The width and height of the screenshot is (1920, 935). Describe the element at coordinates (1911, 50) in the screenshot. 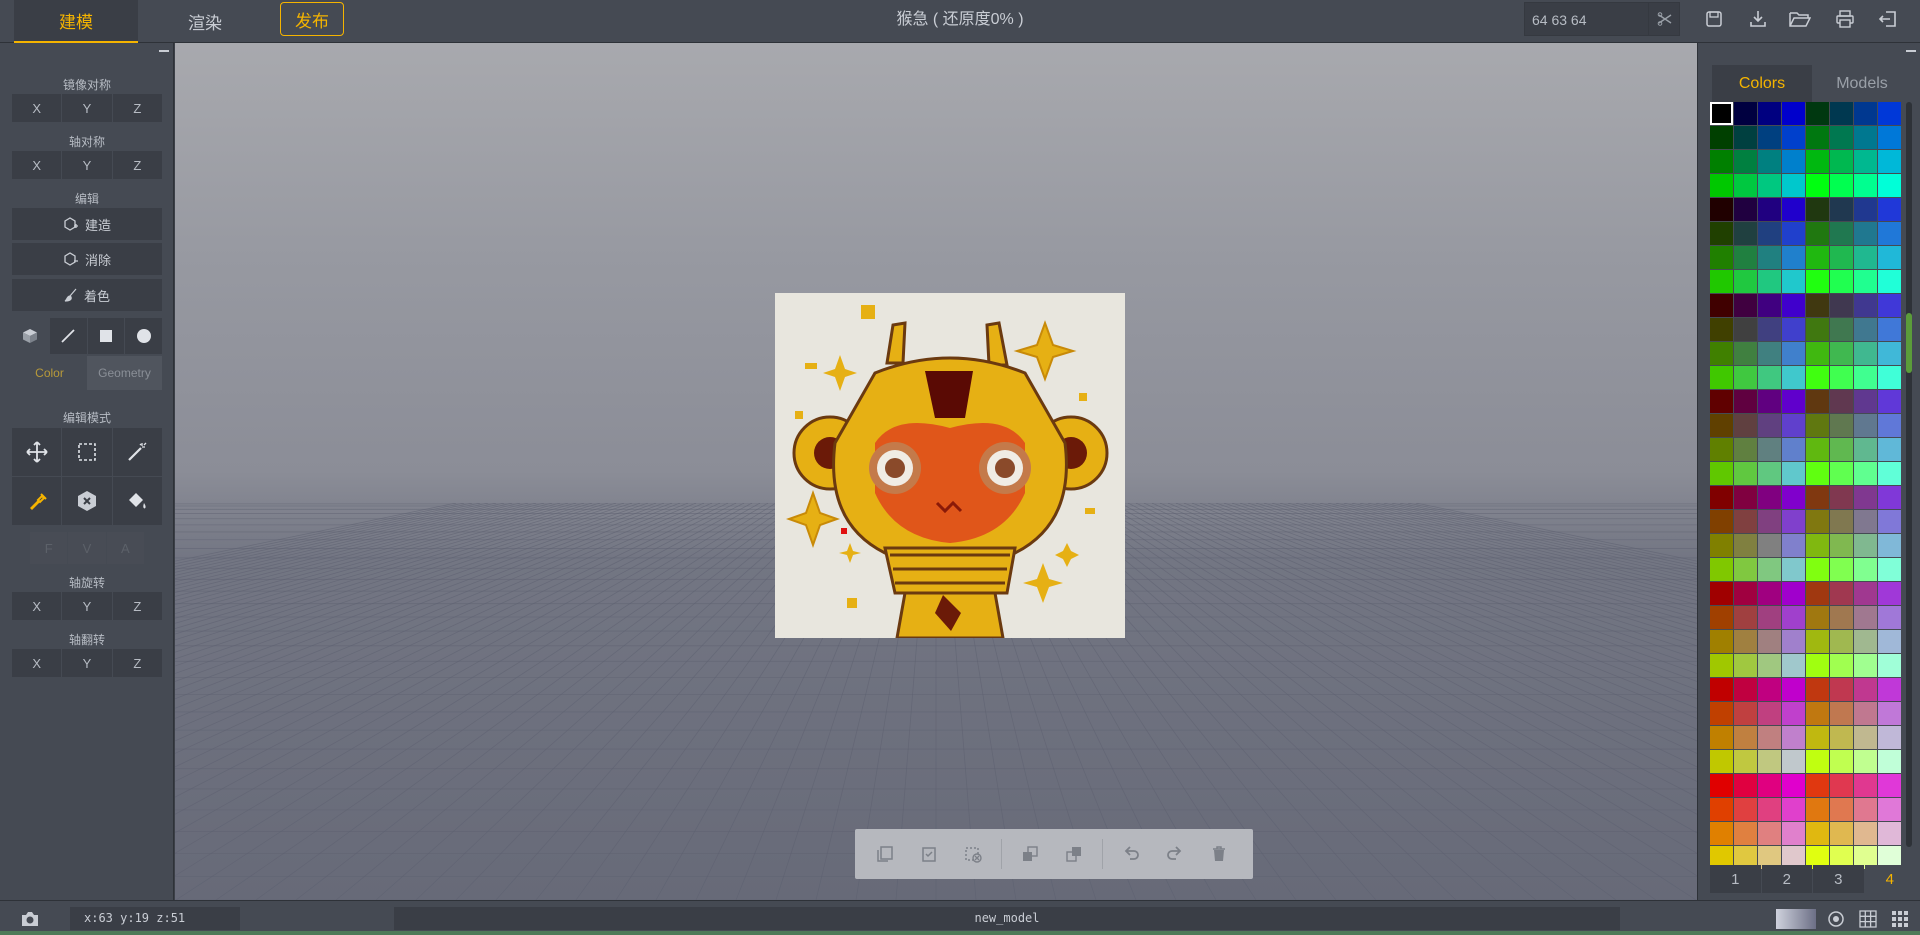

I see `collapse-right-panel-button` at that location.